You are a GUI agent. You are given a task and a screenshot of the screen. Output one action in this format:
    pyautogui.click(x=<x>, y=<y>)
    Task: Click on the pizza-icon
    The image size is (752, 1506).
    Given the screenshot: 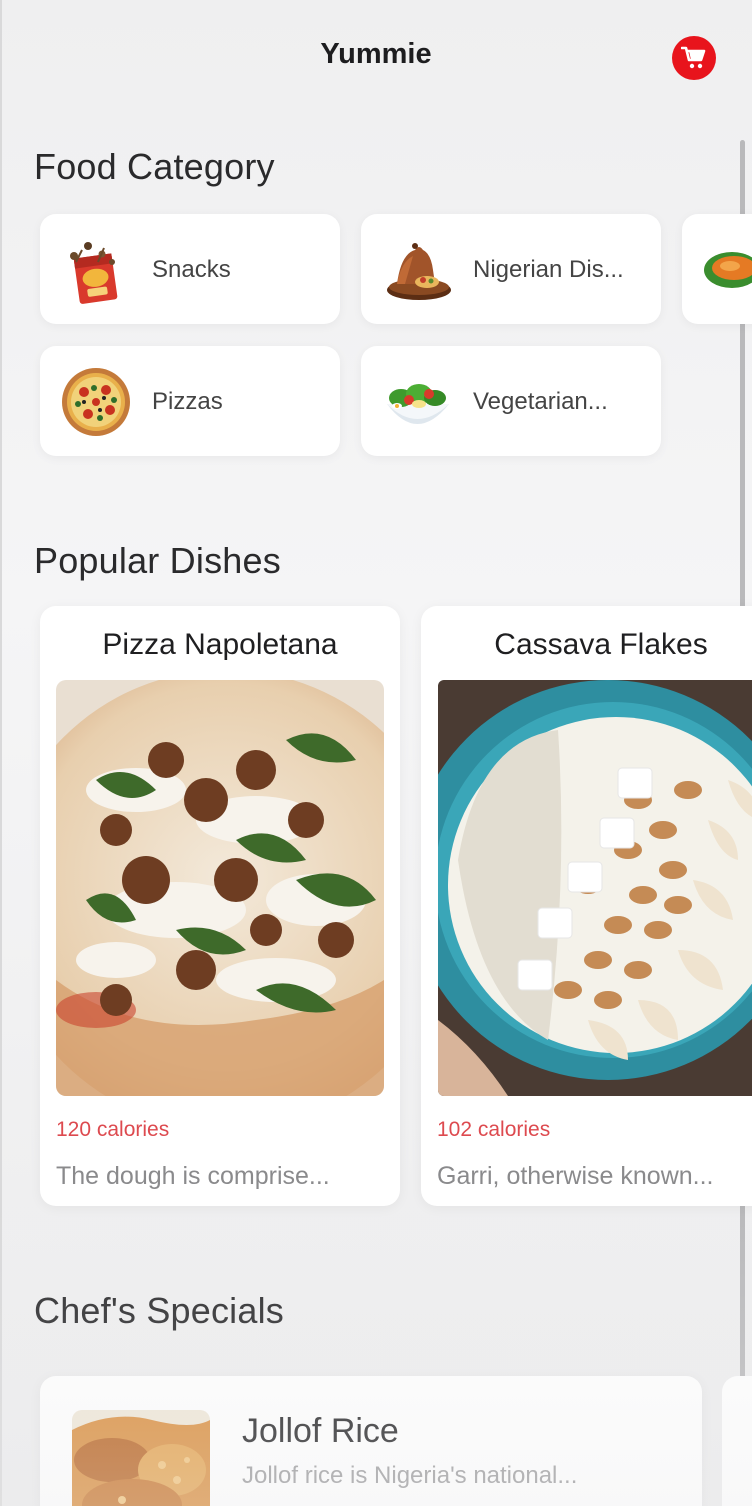 What is the action you would take?
    pyautogui.click(x=96, y=402)
    